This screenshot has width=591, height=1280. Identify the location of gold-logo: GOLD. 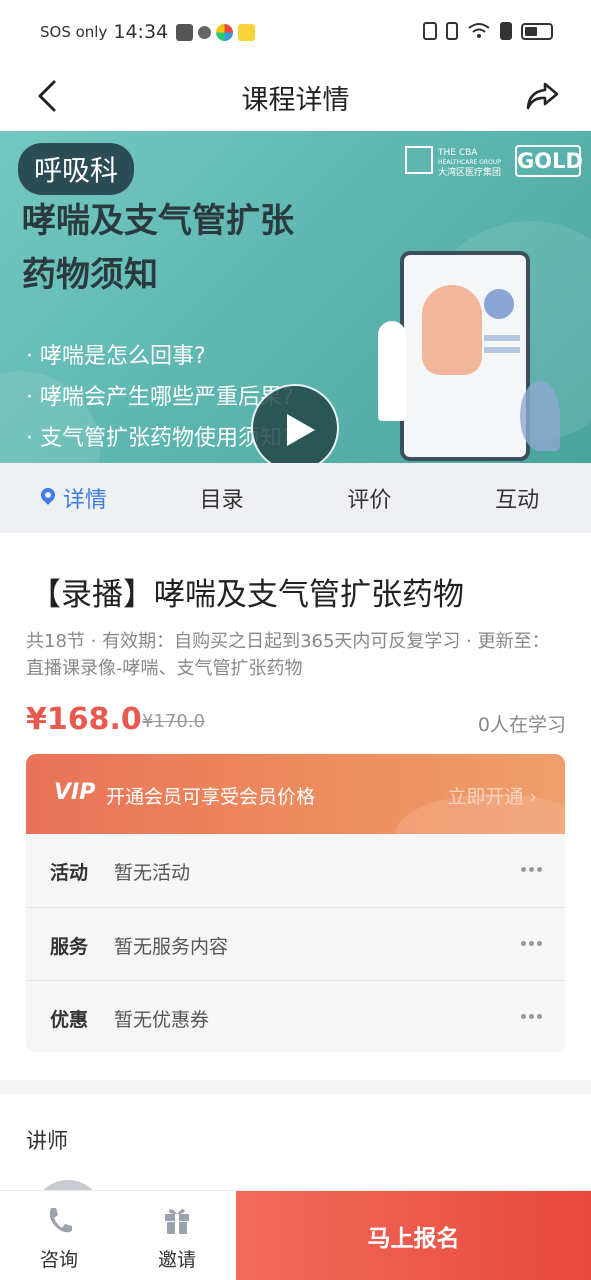
(549, 161).